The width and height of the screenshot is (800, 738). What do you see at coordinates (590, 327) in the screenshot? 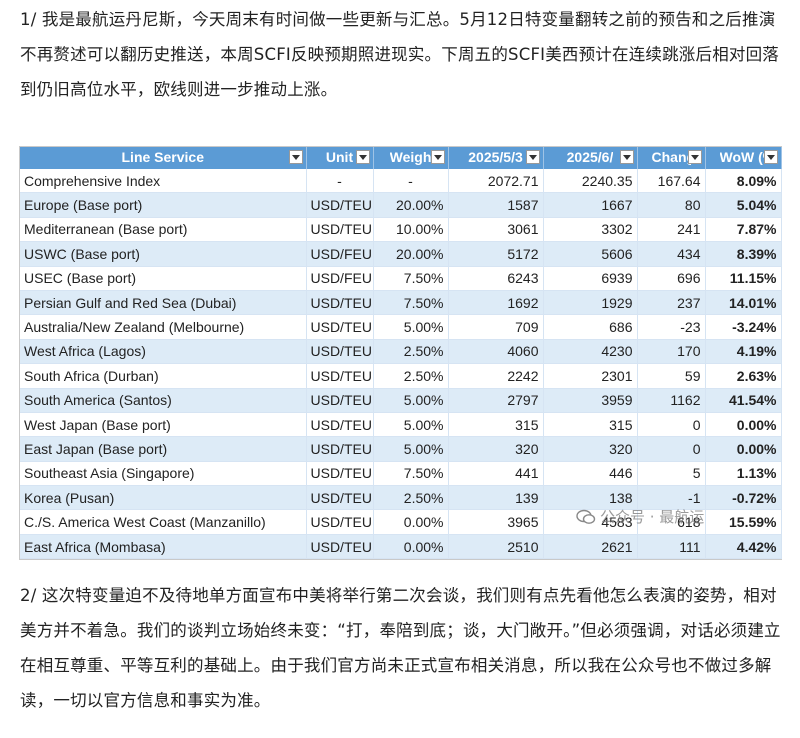
I see `cell-curr: 686` at bounding box center [590, 327].